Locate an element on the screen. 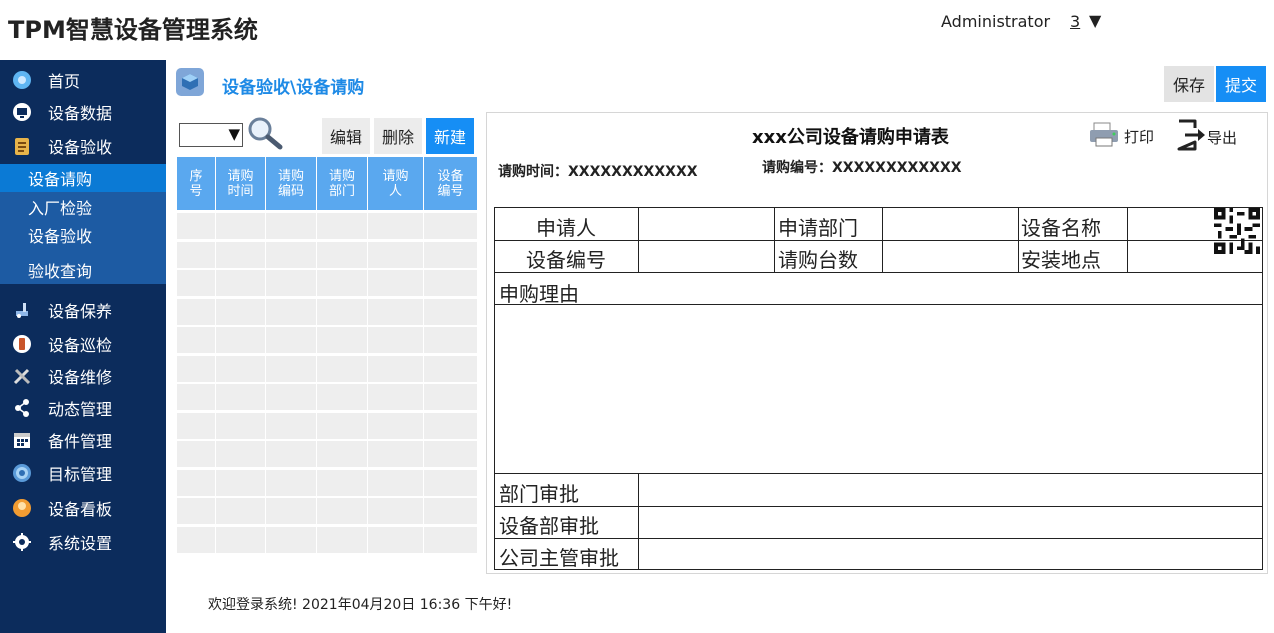 This screenshot has width=1274, height=633. location-label: 安装地点 is located at coordinates (1061, 260).